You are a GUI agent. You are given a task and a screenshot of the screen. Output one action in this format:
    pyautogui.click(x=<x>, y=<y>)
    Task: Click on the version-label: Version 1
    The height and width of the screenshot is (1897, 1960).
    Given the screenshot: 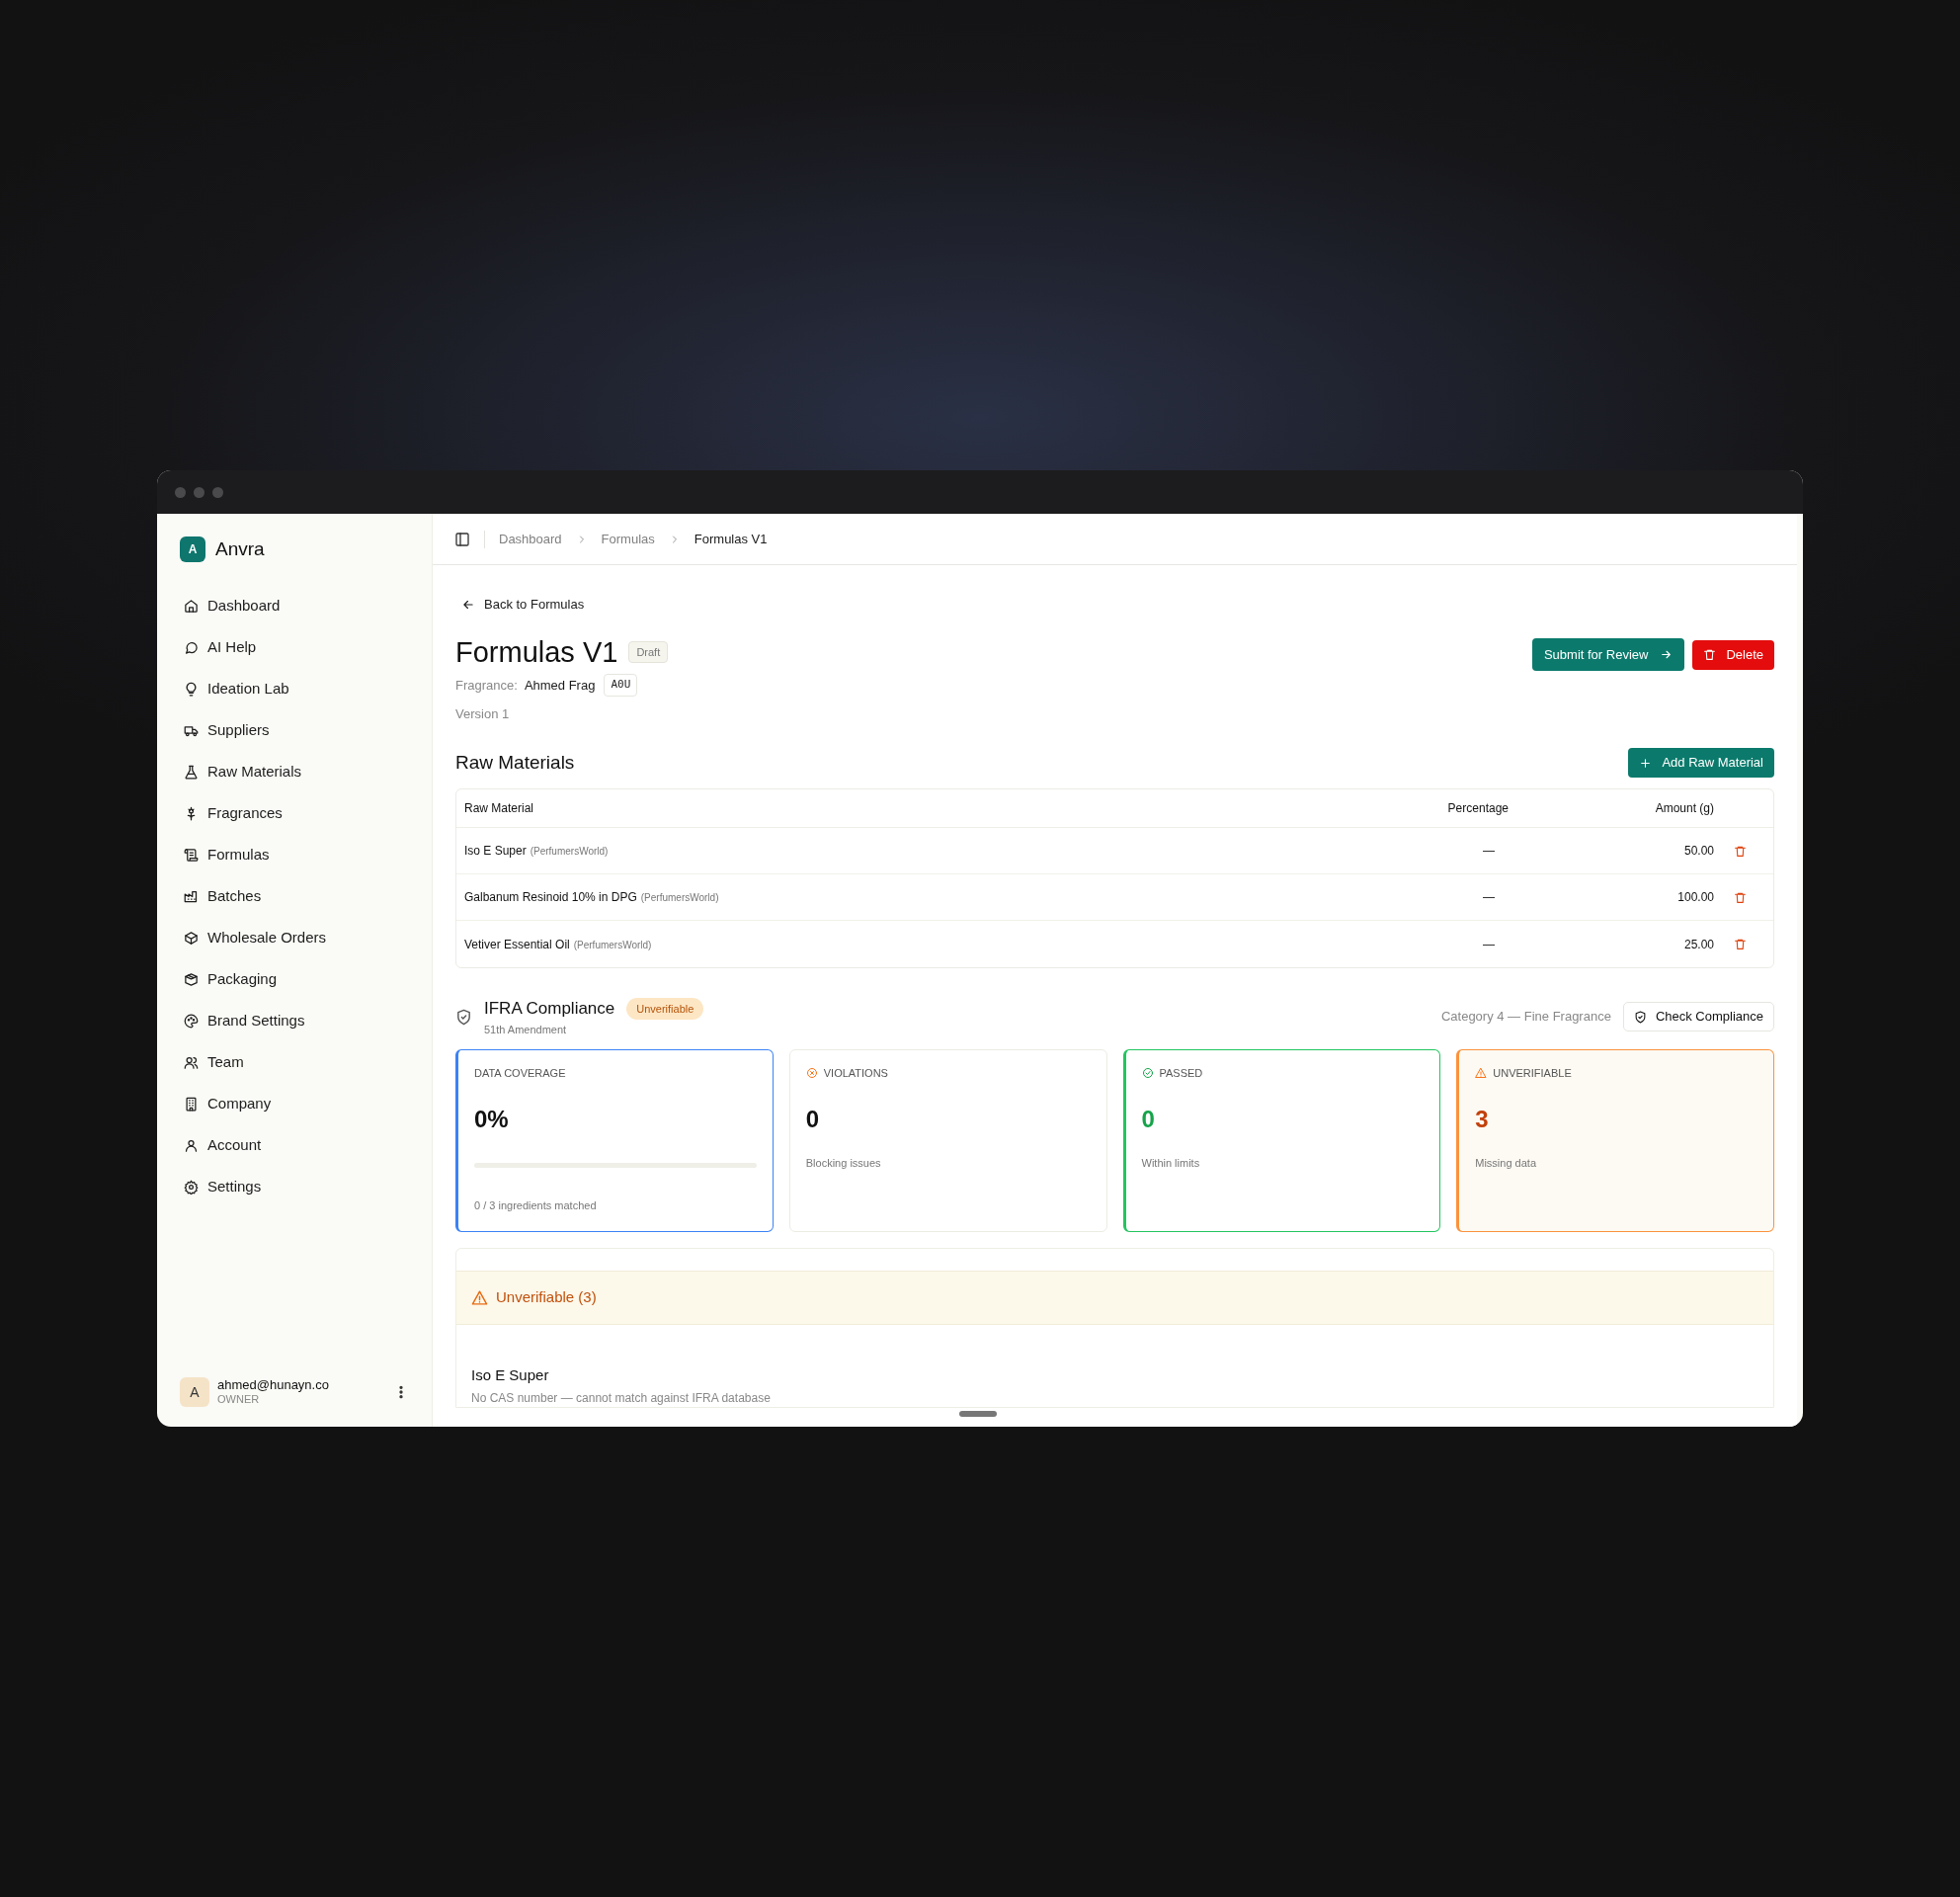 What is the action you would take?
    pyautogui.click(x=483, y=713)
    